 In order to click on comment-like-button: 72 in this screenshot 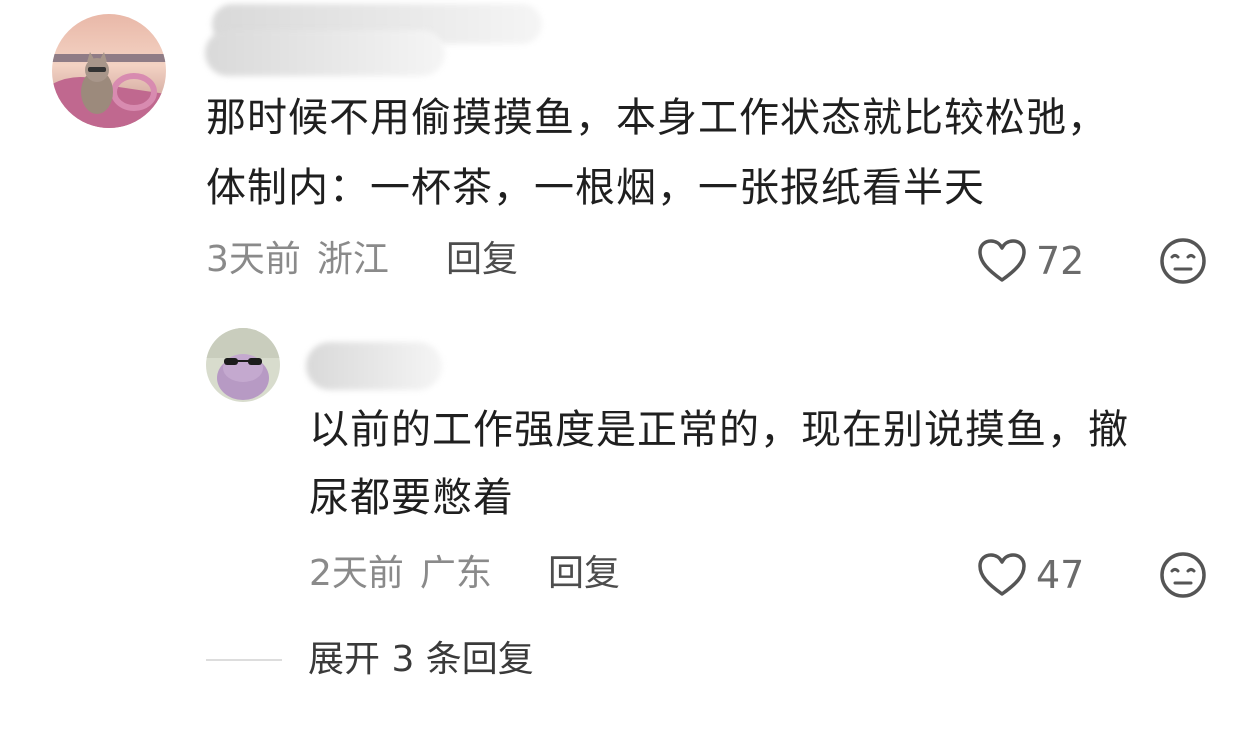, I will do `click(1030, 261)`.